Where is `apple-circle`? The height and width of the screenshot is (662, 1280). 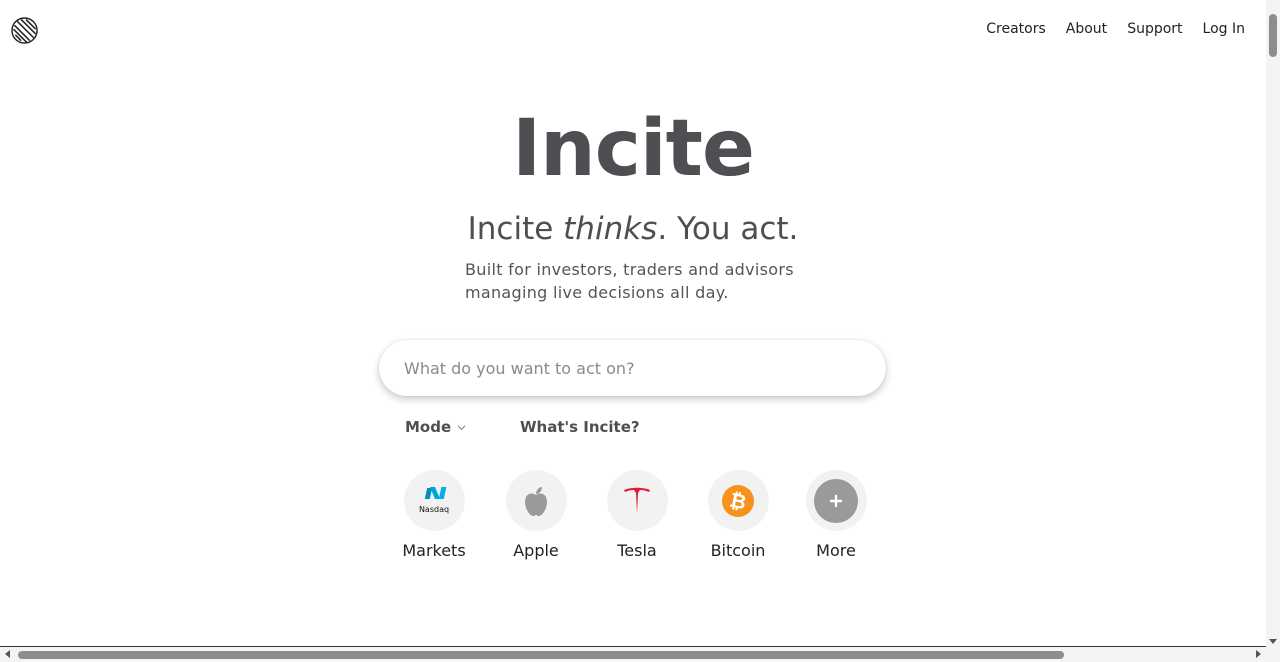
apple-circle is located at coordinates (536, 500).